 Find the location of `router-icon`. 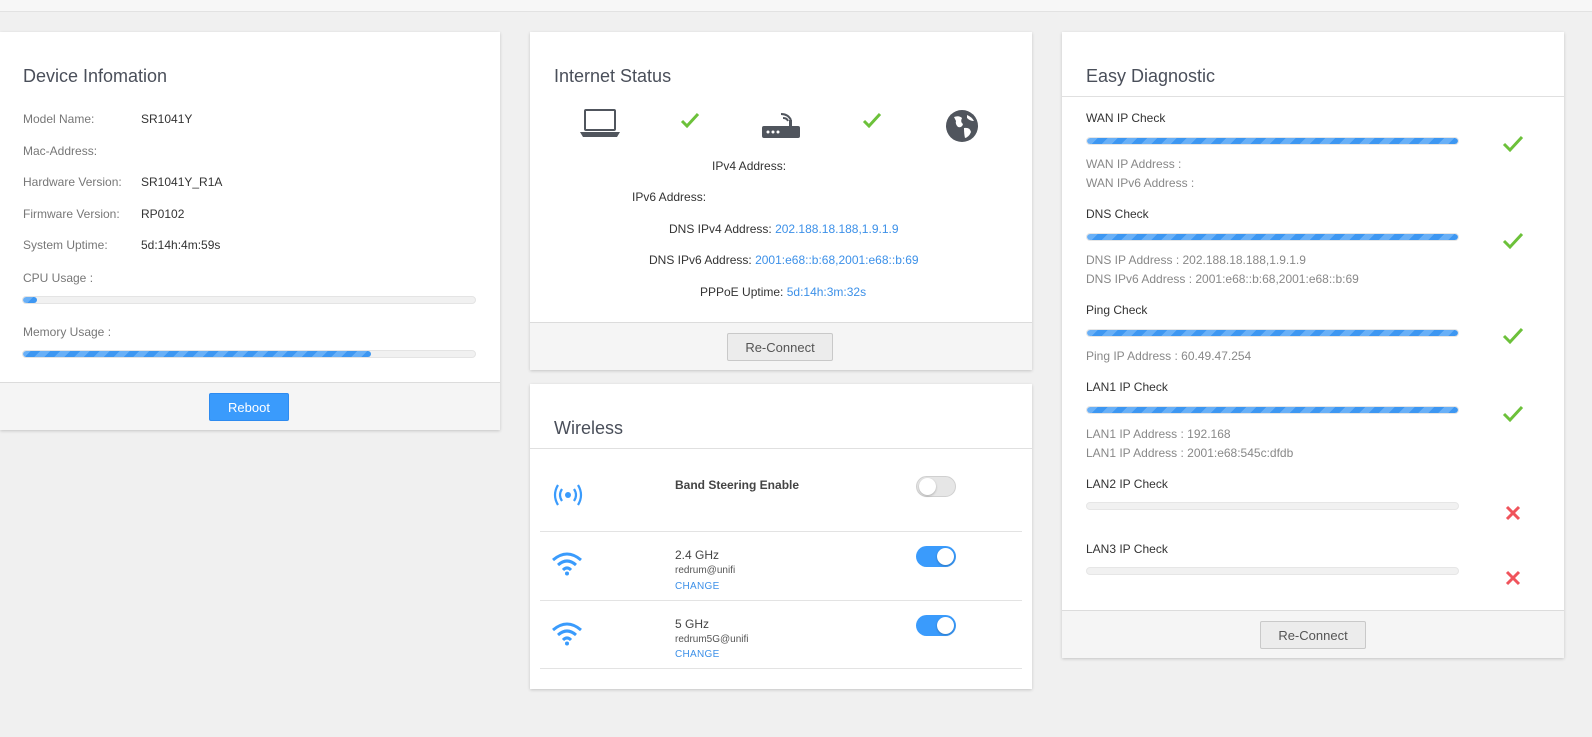

router-icon is located at coordinates (781, 124).